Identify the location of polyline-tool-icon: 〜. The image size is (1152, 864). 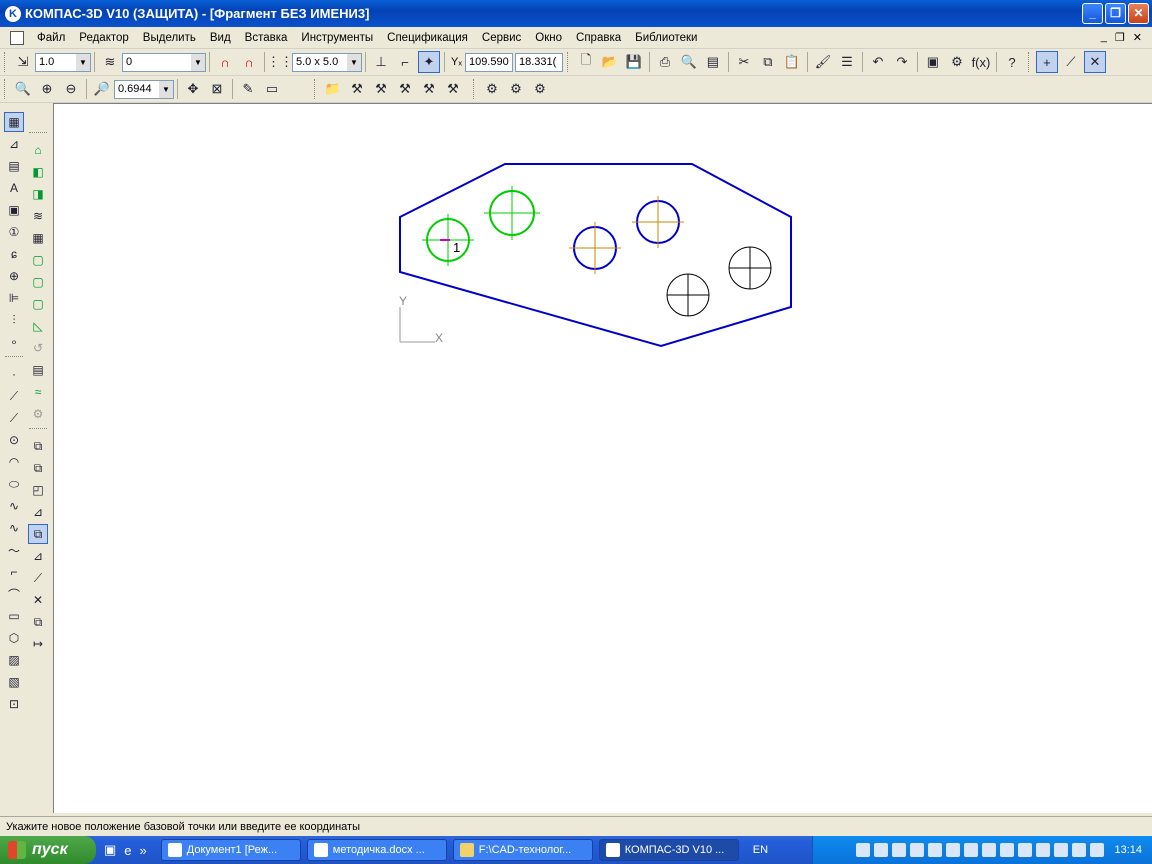
(14, 550).